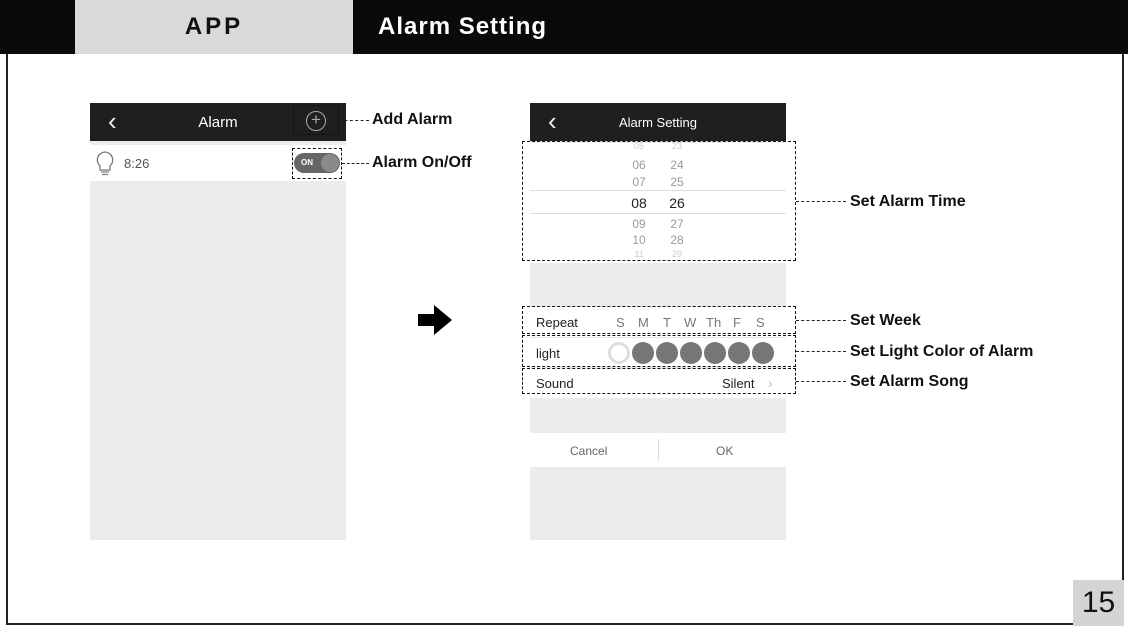  Describe the element at coordinates (316, 120) in the screenshot. I see `add-alarm-highlight` at that location.